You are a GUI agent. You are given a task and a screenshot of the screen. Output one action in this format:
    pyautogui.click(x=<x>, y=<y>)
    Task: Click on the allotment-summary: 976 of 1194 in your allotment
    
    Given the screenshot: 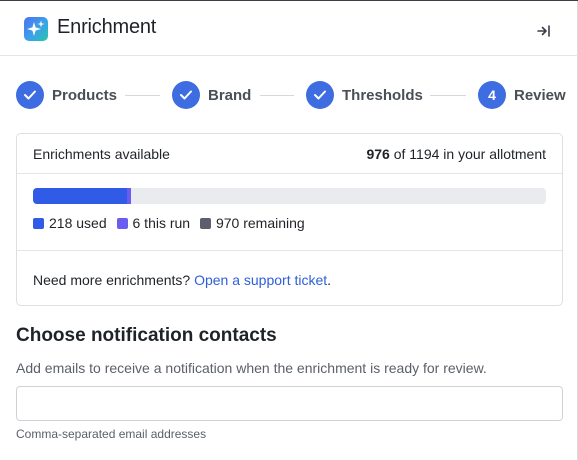 What is the action you would take?
    pyautogui.click(x=456, y=154)
    